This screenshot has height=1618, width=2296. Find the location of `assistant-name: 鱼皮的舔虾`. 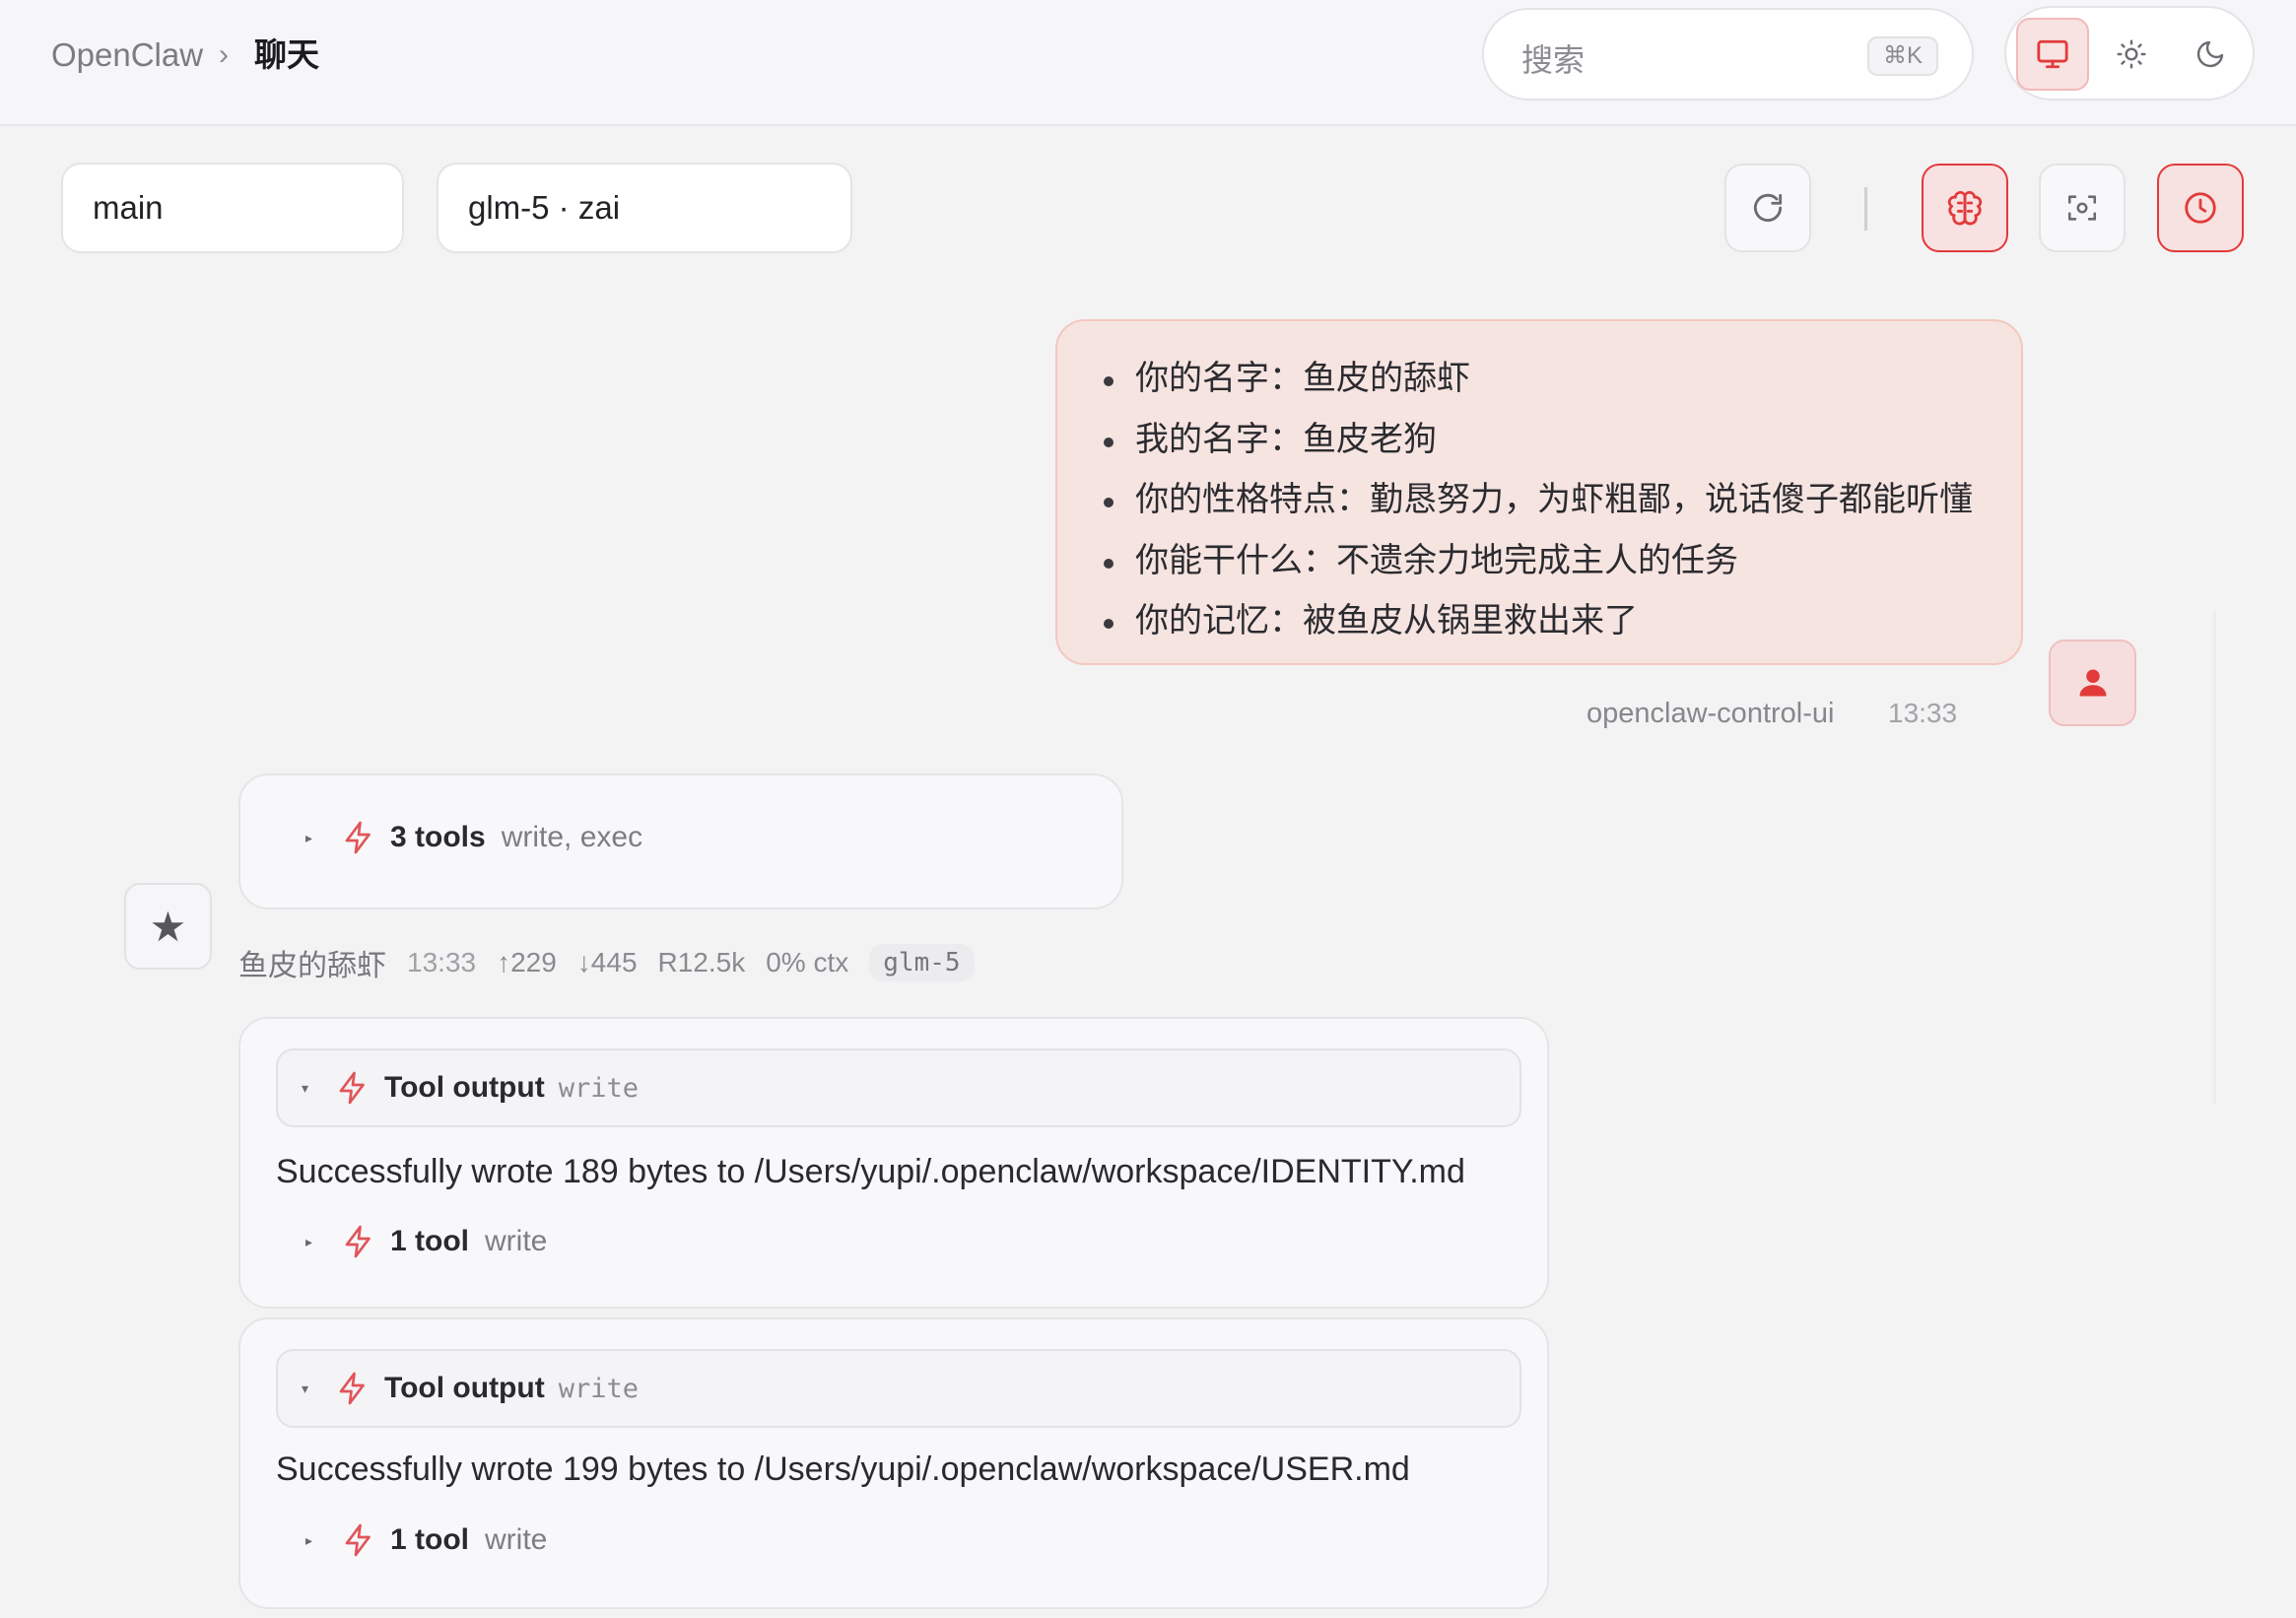

assistant-name: 鱼皮的舔虾 is located at coordinates (312, 966).